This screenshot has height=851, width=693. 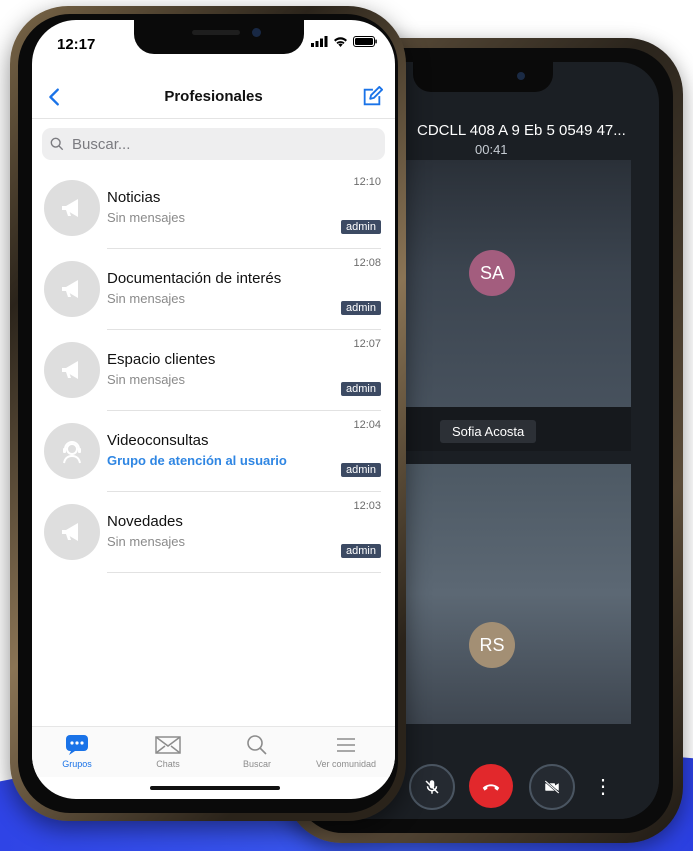 What do you see at coordinates (145, 521) in the screenshot?
I see `group-title: Novedades` at bounding box center [145, 521].